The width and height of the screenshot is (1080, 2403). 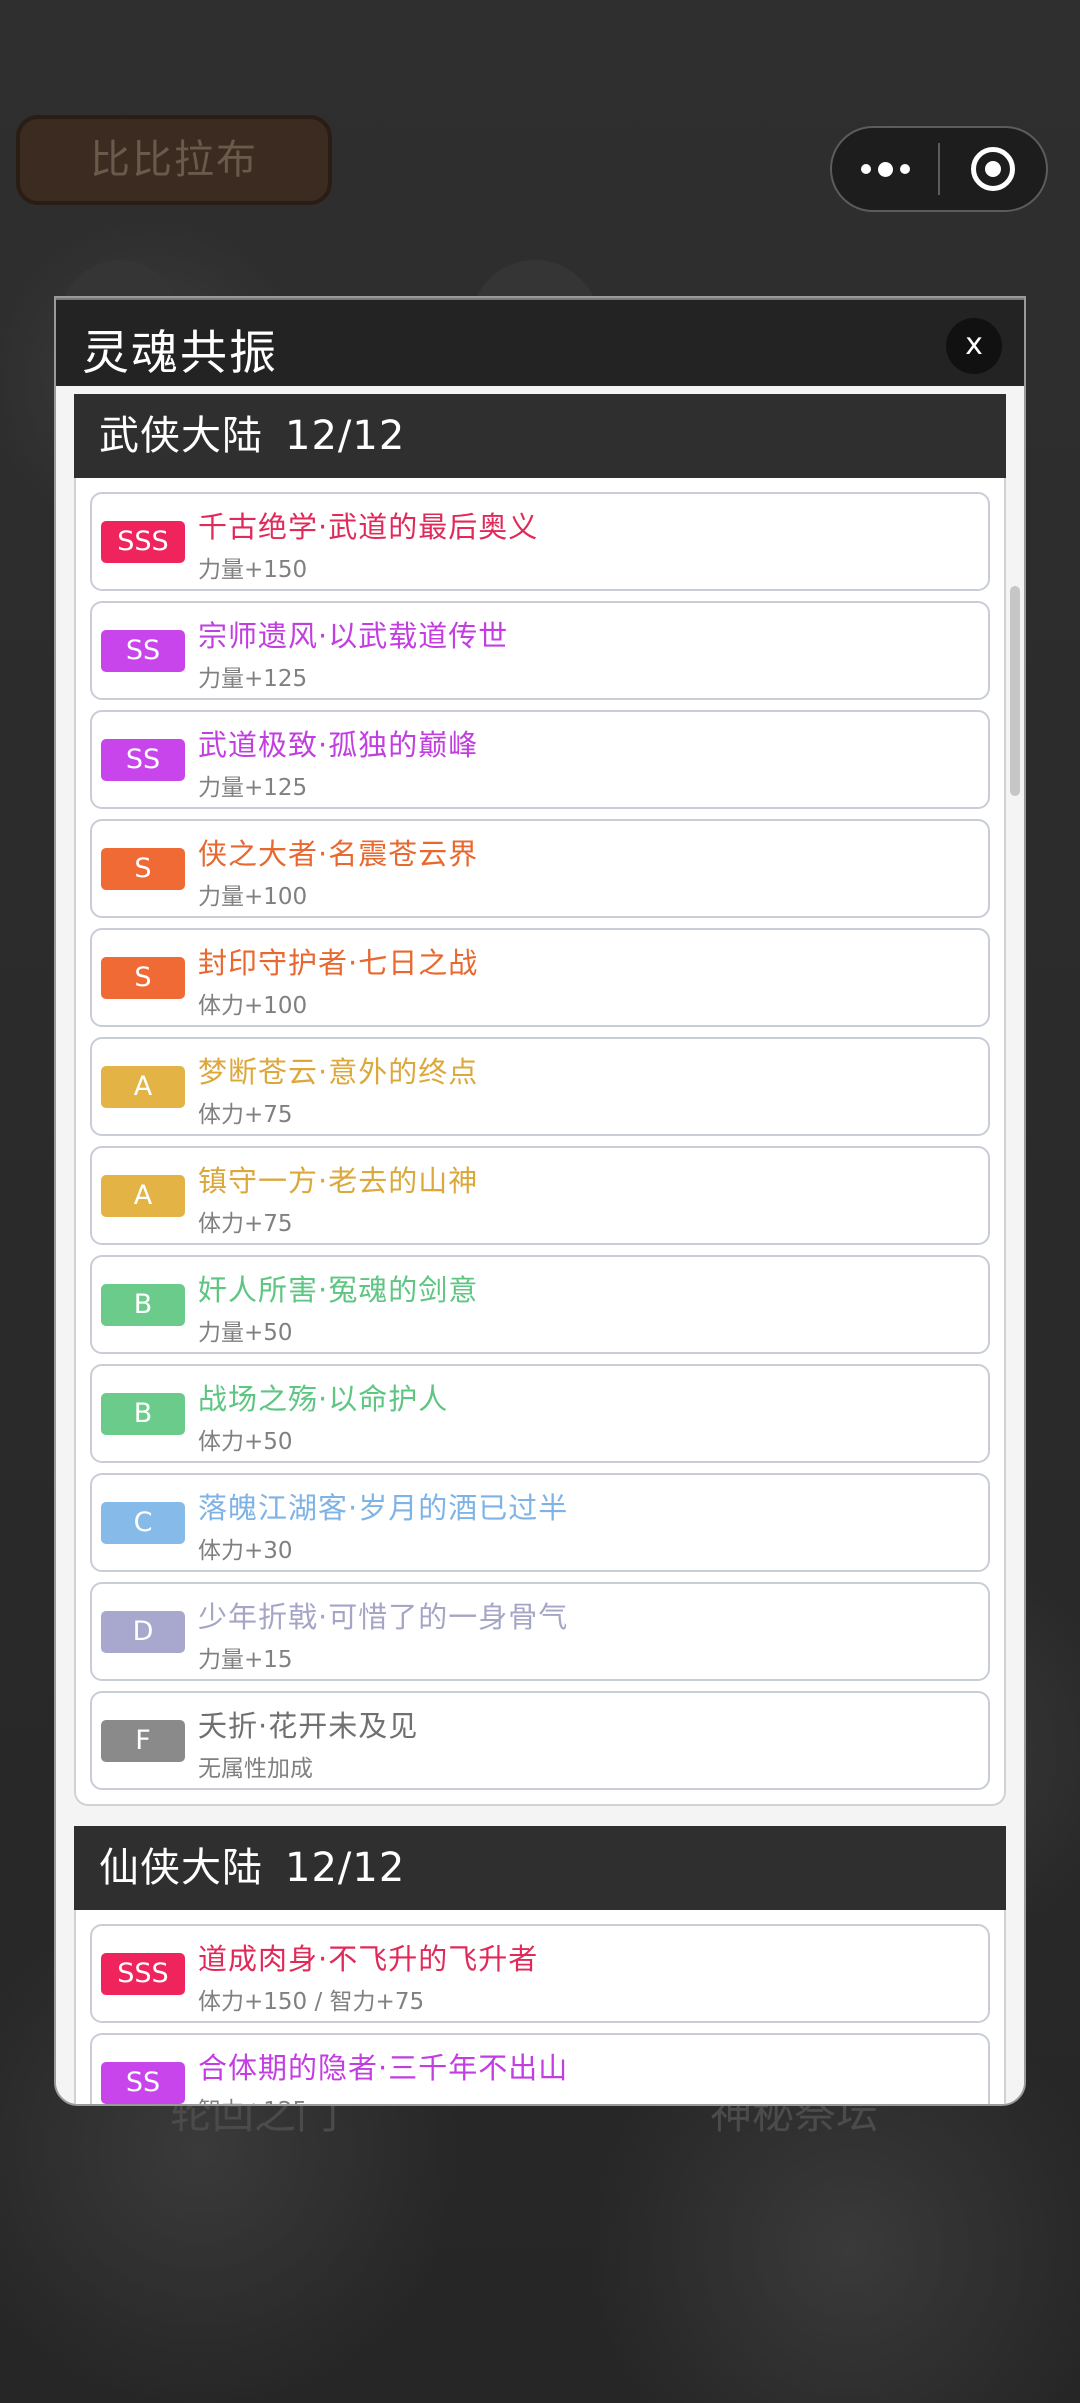 What do you see at coordinates (338, 854) in the screenshot?
I see `item-title: 侠之大者·名震苍云界` at bounding box center [338, 854].